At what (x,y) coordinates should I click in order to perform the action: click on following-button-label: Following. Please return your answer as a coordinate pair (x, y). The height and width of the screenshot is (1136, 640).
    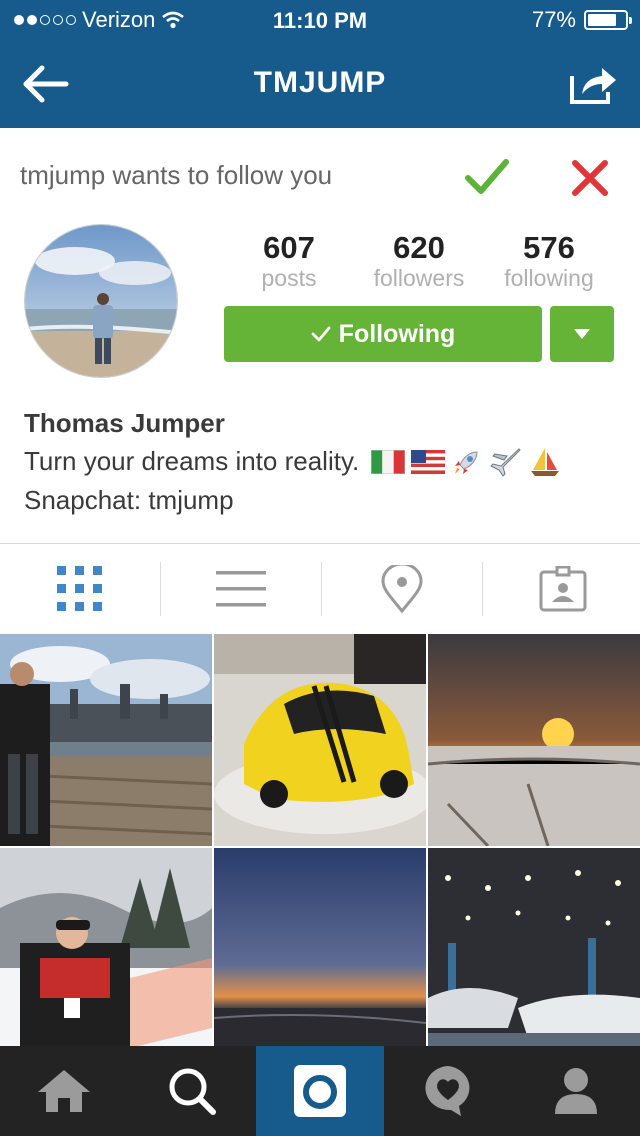
    Looking at the image, I should click on (397, 333).